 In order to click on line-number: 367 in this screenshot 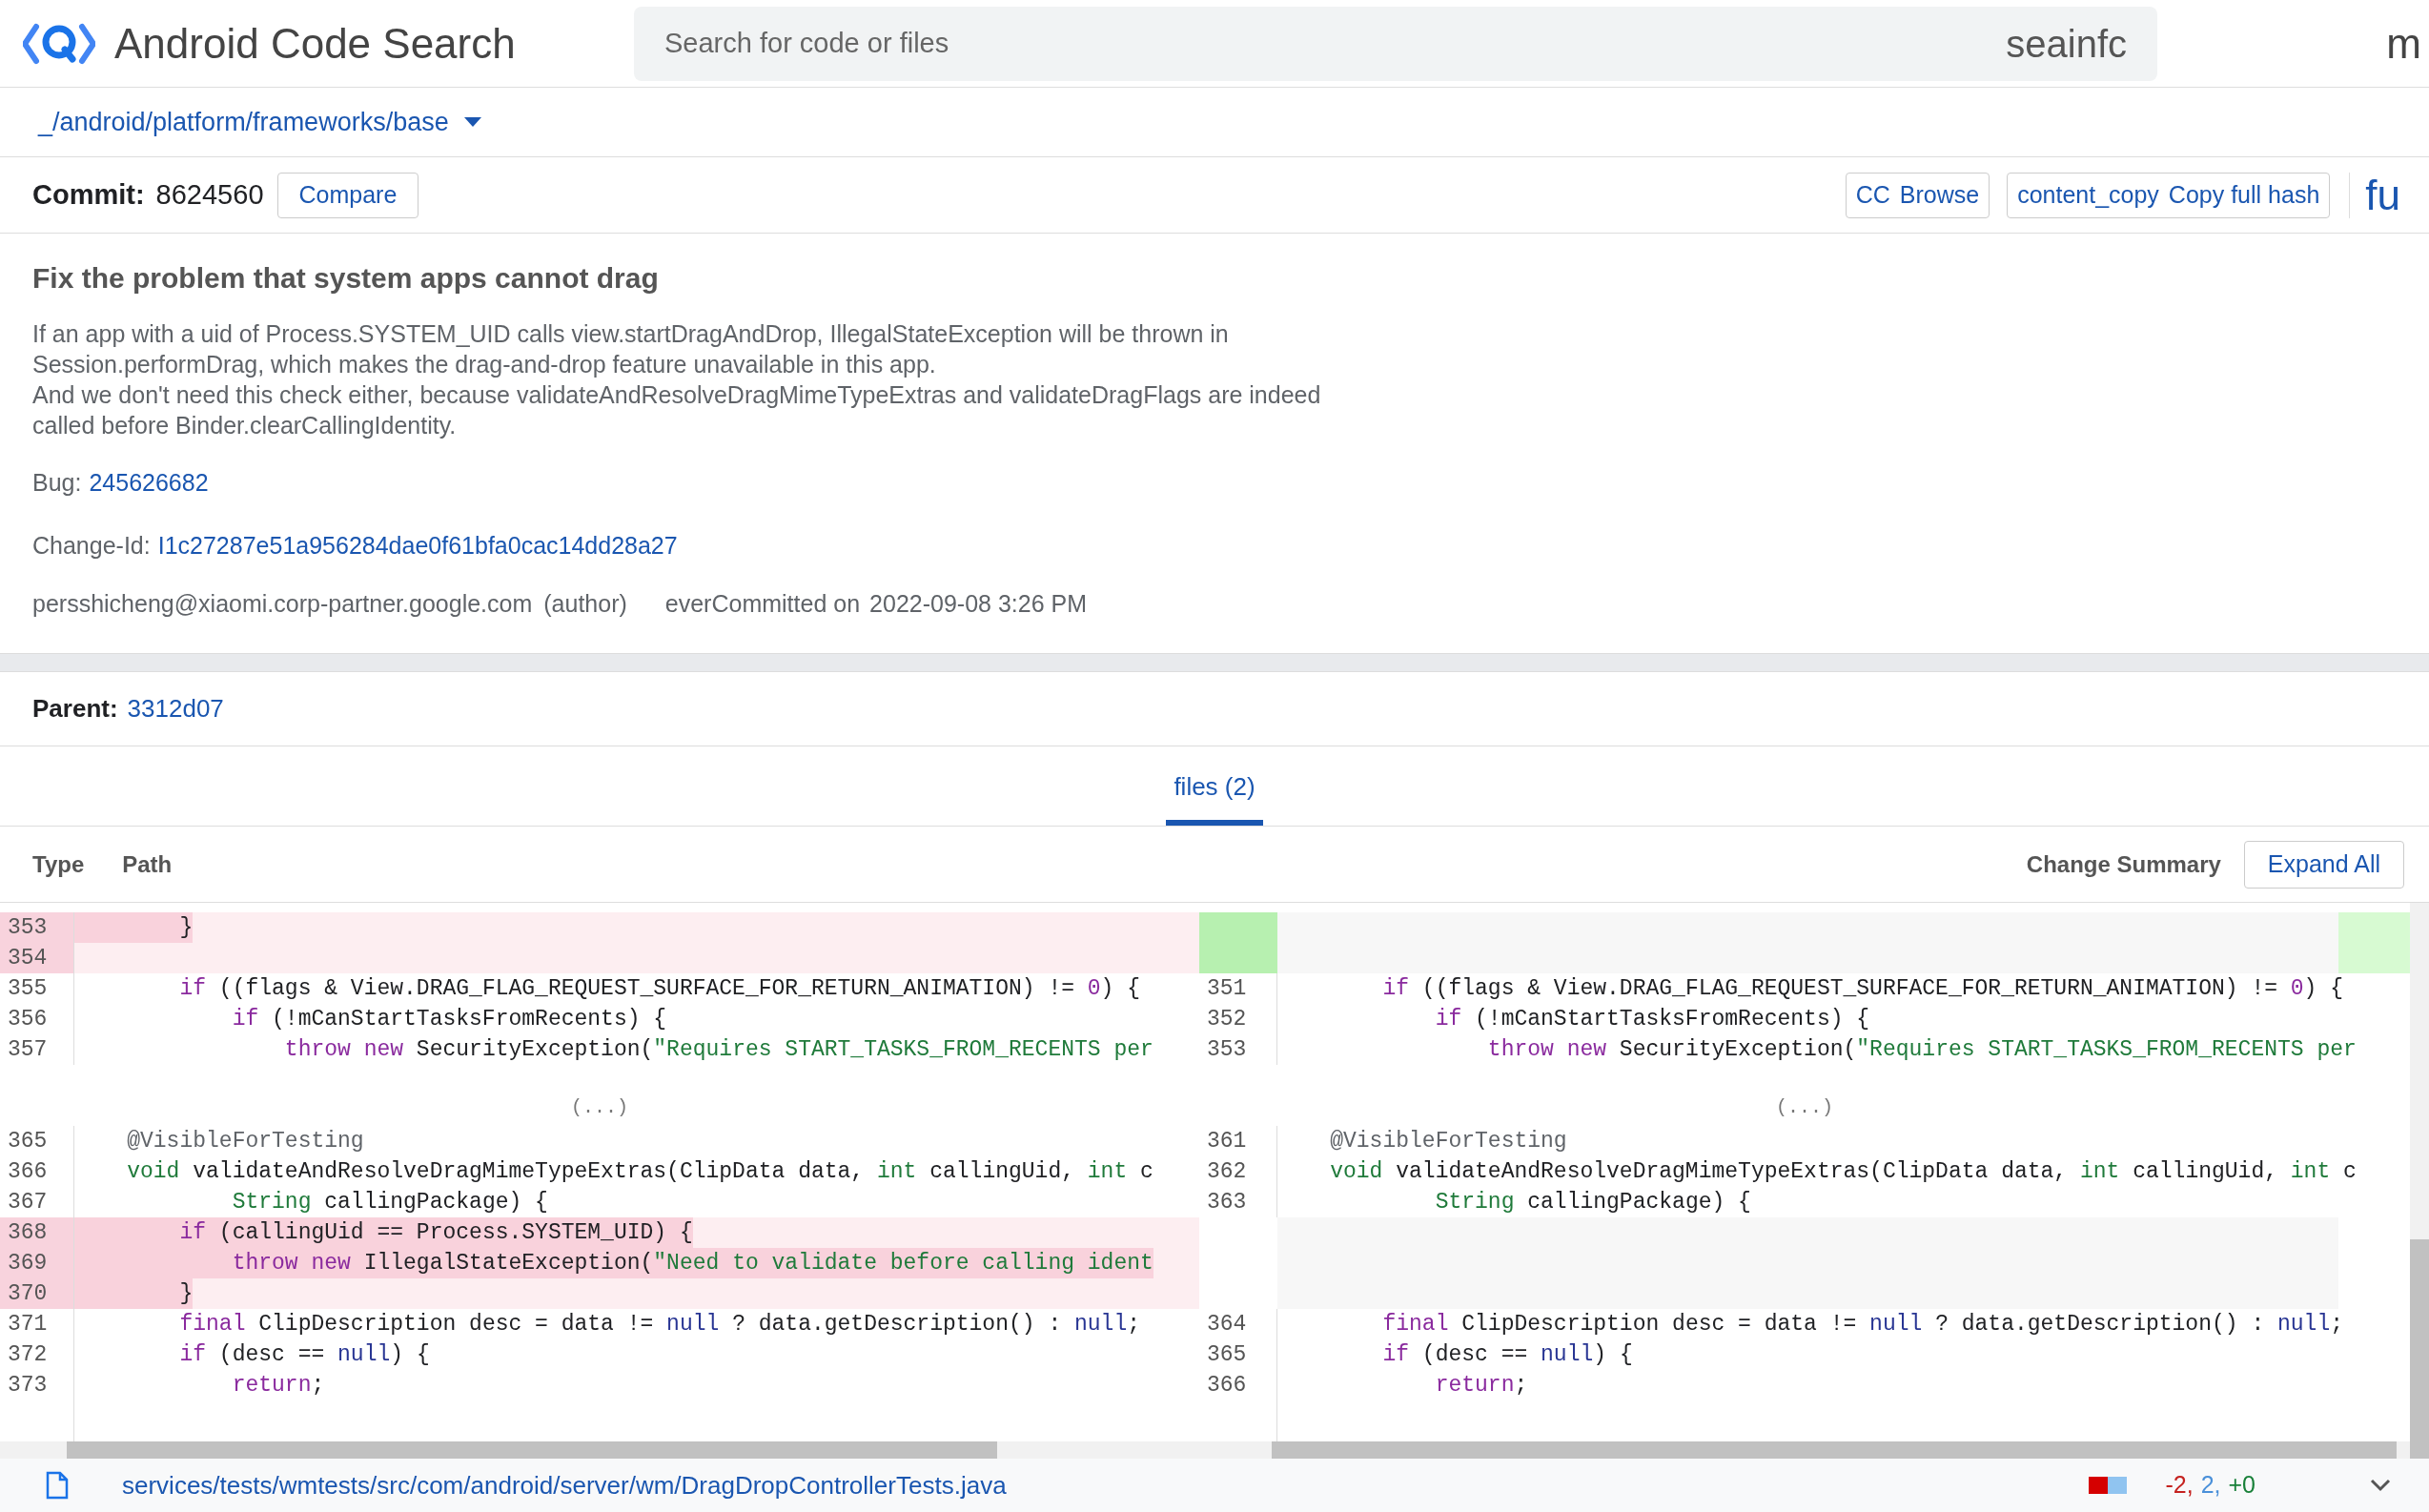, I will do `click(28, 1202)`.